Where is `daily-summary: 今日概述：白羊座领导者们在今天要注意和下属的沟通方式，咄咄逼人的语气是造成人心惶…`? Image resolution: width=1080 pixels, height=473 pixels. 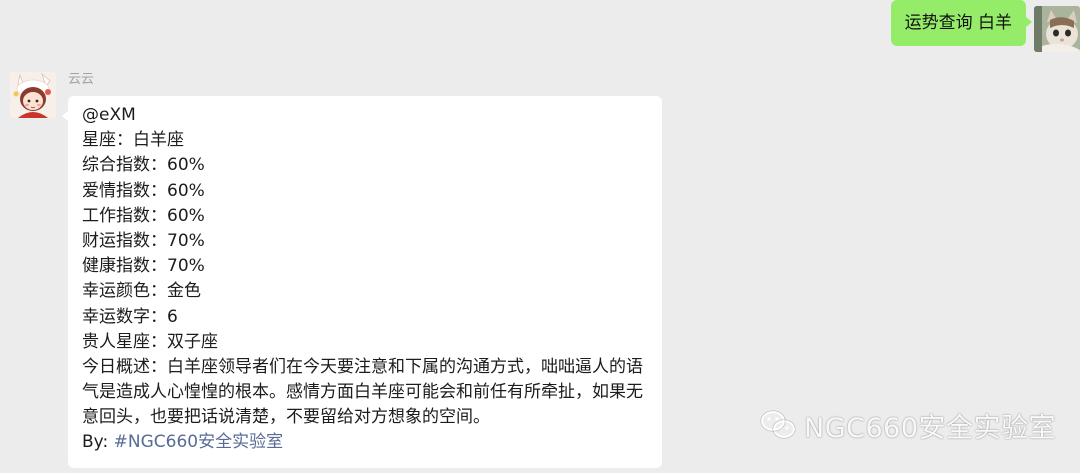 daily-summary: 今日概述：白羊座领导者们在今天要注意和下属的沟通方式，咄咄逼人的语气是造成人心惶… is located at coordinates (362, 392).